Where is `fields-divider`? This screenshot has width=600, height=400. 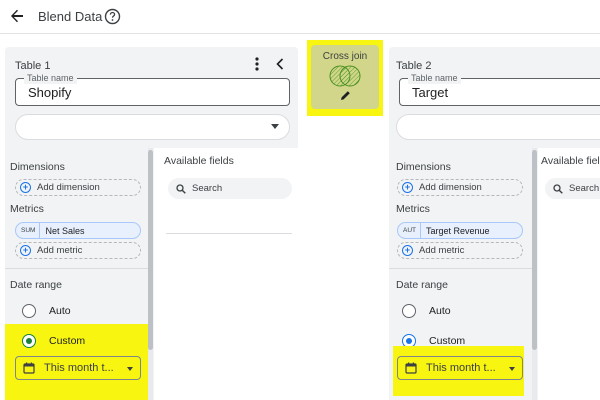 fields-divider is located at coordinates (229, 233).